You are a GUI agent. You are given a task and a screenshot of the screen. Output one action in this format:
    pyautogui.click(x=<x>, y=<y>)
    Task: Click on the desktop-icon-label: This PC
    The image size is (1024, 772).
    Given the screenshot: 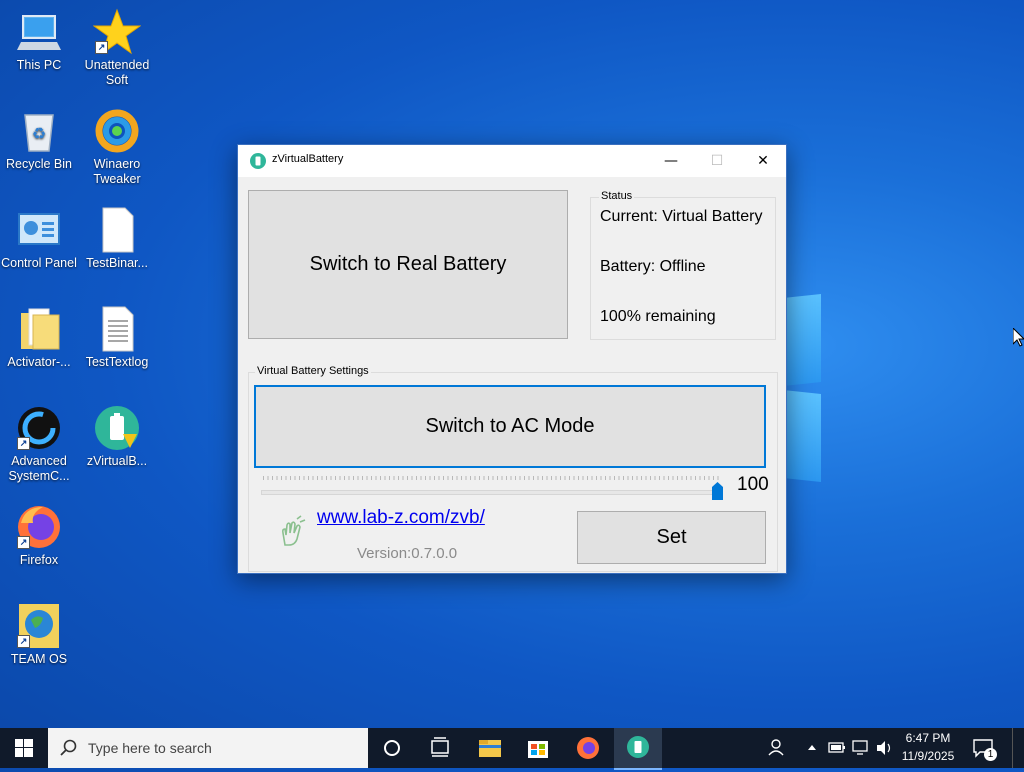 What is the action you would take?
    pyautogui.click(x=39, y=65)
    